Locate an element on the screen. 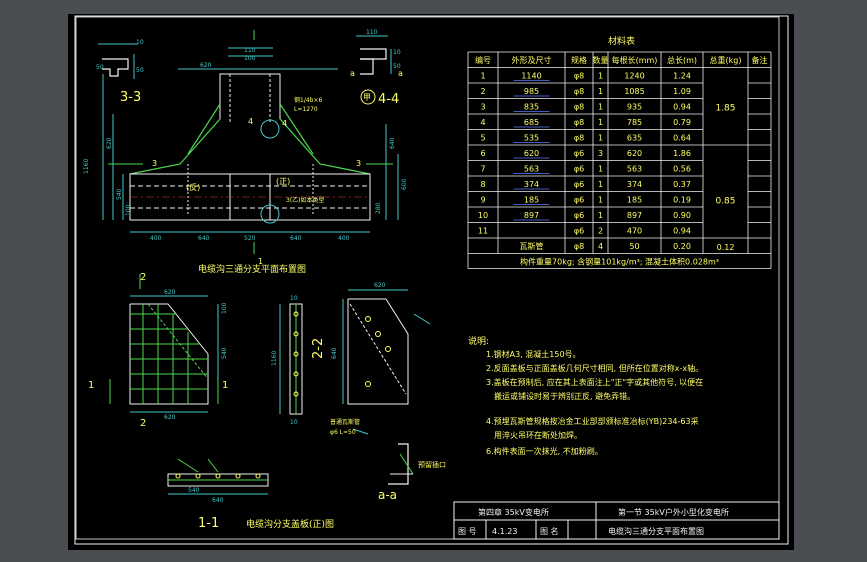 This screenshot has height=562, width=867. table-cell-r6-c2: φ6 is located at coordinates (579, 169).